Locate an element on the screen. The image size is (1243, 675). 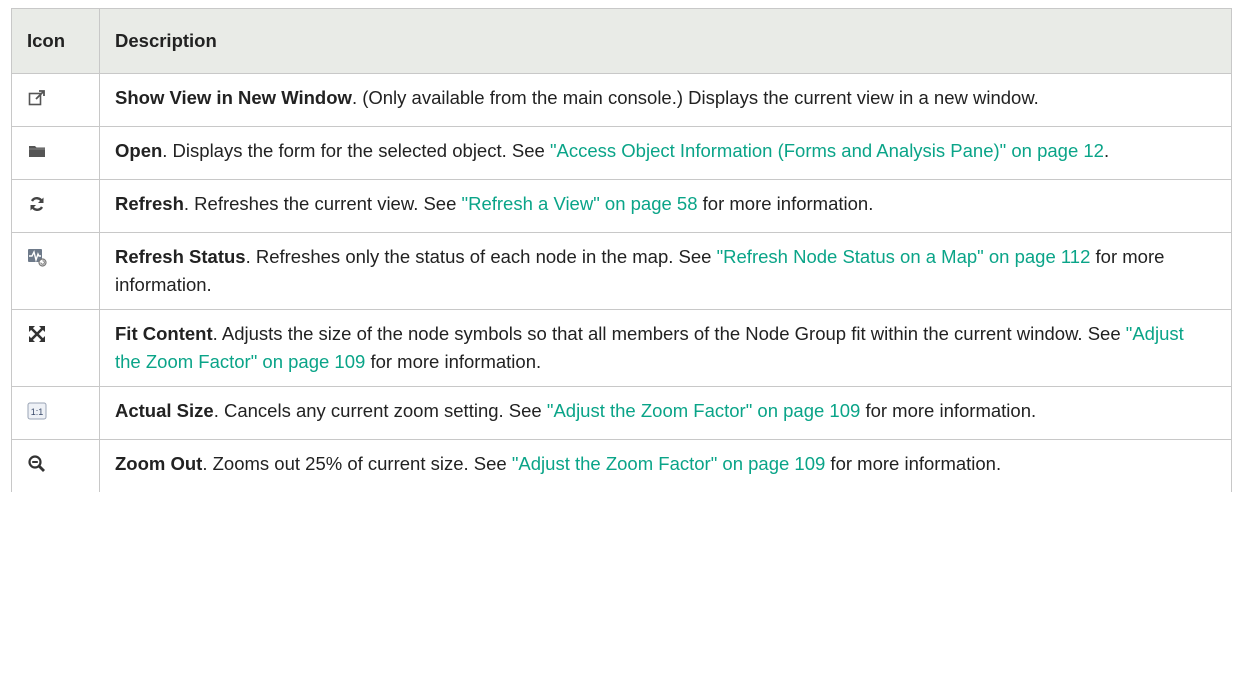
actual-size-icon: 1:1 is located at coordinates (37, 411).